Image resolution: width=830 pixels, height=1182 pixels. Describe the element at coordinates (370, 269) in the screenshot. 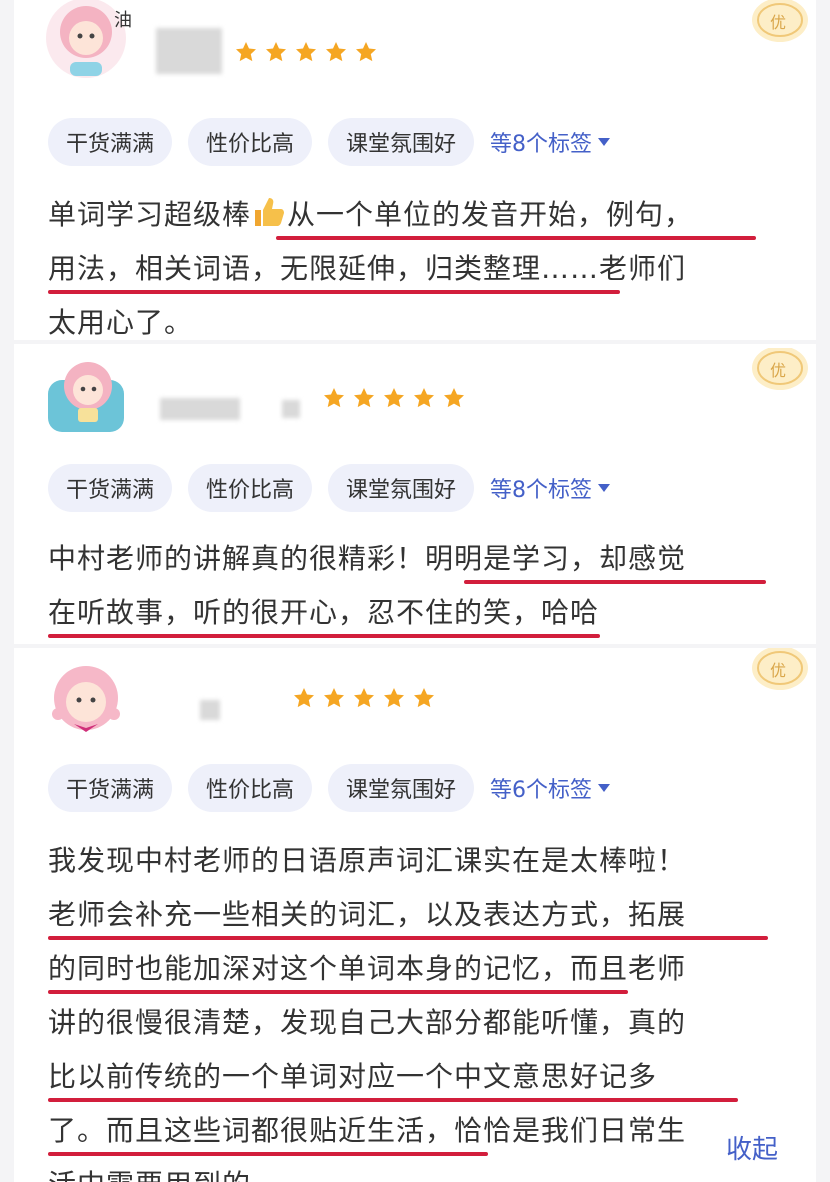

I see `review-line: 用法，相关词语，无限延伸，归类整理……老师们` at that location.